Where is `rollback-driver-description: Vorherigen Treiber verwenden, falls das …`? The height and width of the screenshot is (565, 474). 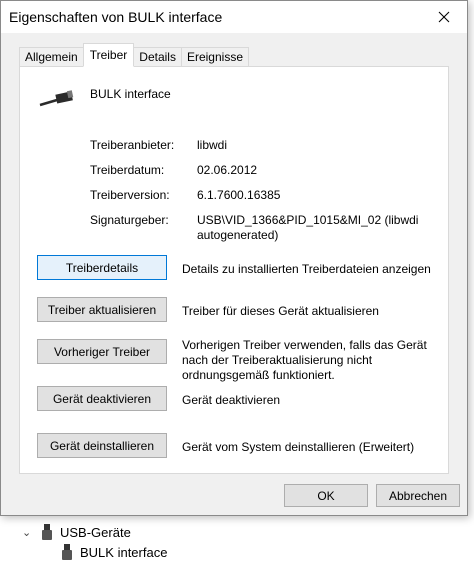 rollback-driver-description: Vorherigen Treiber verwenden, falls das … is located at coordinates (304, 360).